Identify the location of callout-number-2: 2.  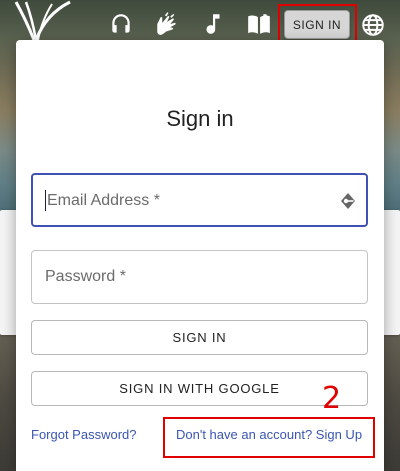
(332, 398).